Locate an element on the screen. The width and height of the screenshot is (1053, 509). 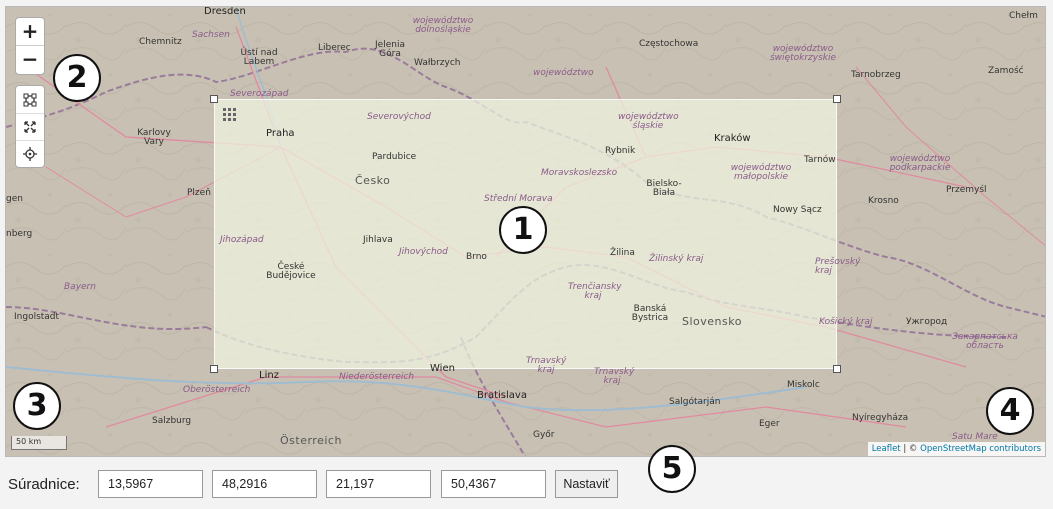
draw-rectangle-button is located at coordinates (30, 99).